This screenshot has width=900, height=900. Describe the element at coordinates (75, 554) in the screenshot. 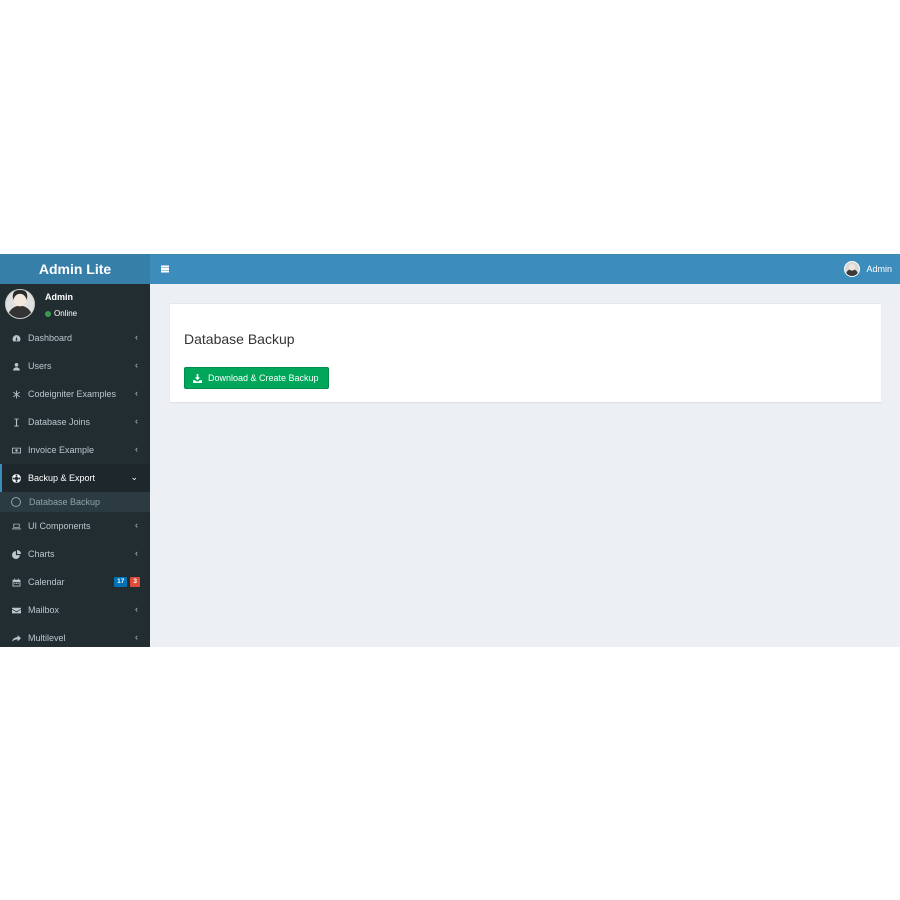

I see `sidebar-item-charts: Charts ‹` at that location.